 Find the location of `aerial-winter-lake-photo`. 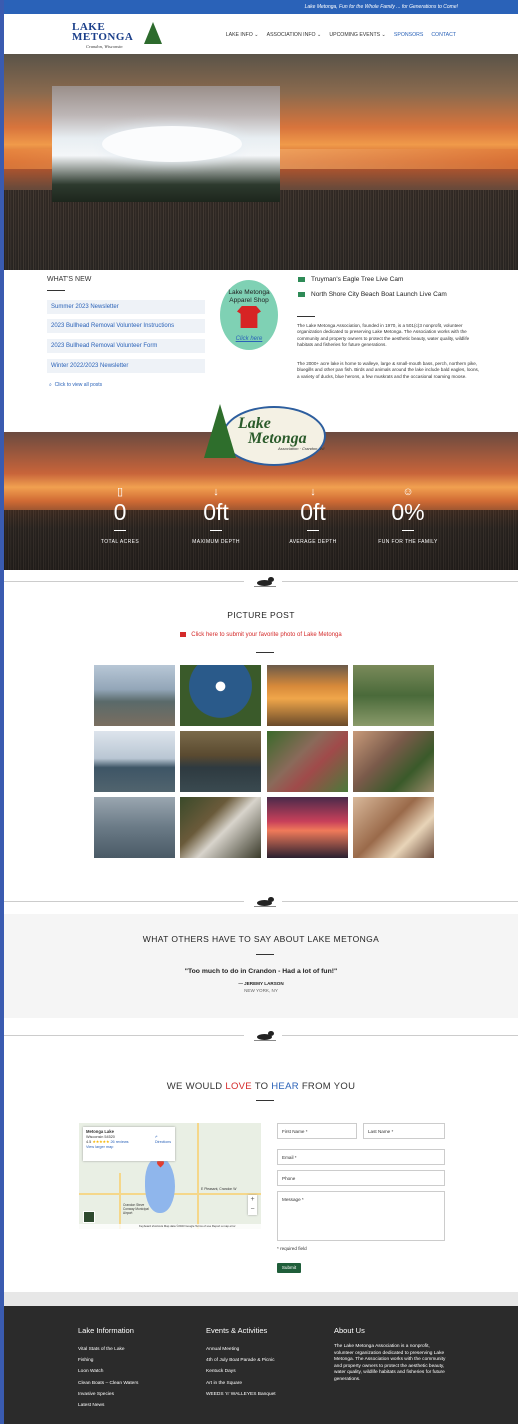

aerial-winter-lake-photo is located at coordinates (166, 144).